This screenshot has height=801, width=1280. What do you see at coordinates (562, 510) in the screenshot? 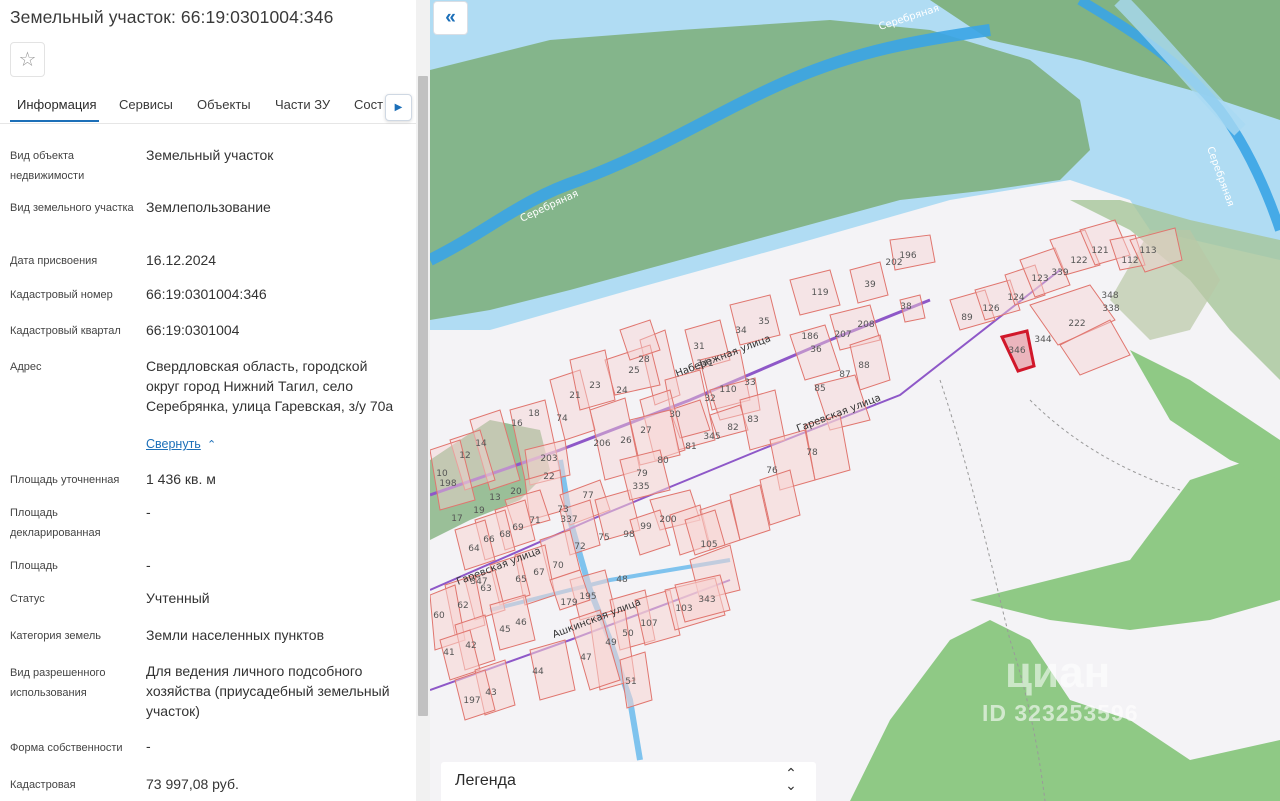
I see `parcel-label: 73` at bounding box center [562, 510].